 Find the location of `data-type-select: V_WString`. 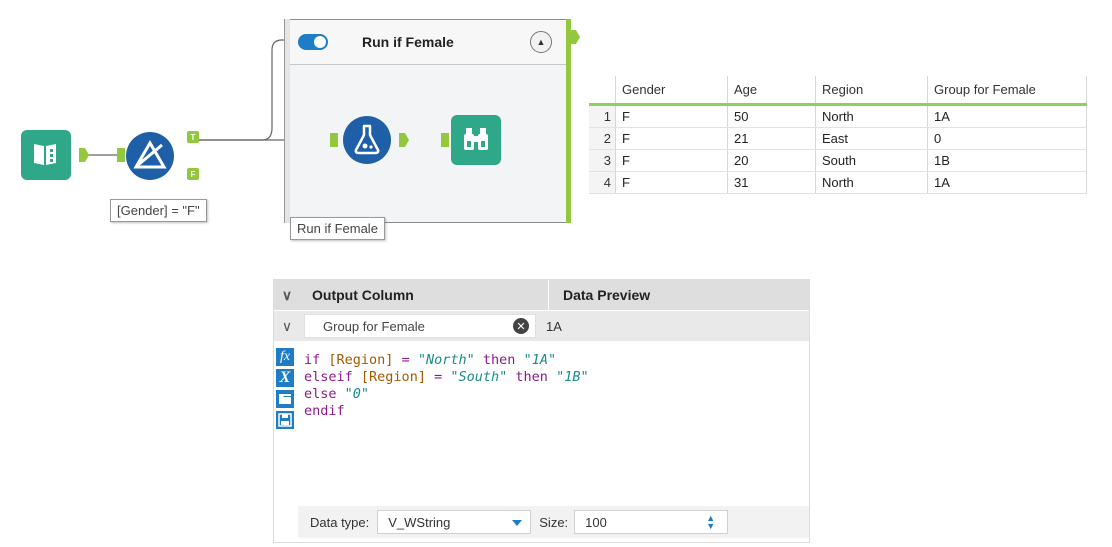

data-type-select: V_WString is located at coordinates (454, 522).